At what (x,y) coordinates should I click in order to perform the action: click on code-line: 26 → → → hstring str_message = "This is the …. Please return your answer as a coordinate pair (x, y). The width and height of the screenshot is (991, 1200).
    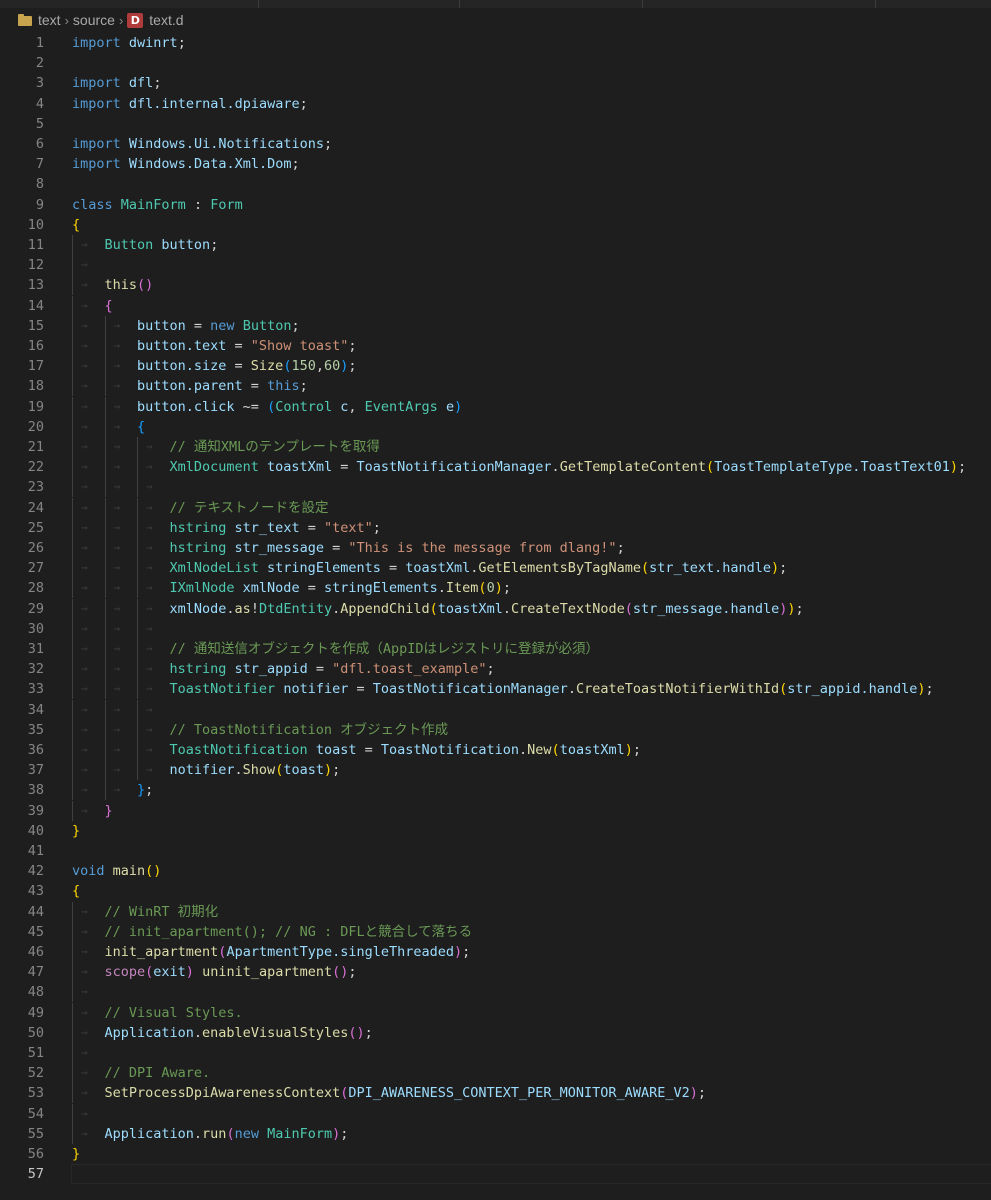
    Looking at the image, I should click on (495, 548).